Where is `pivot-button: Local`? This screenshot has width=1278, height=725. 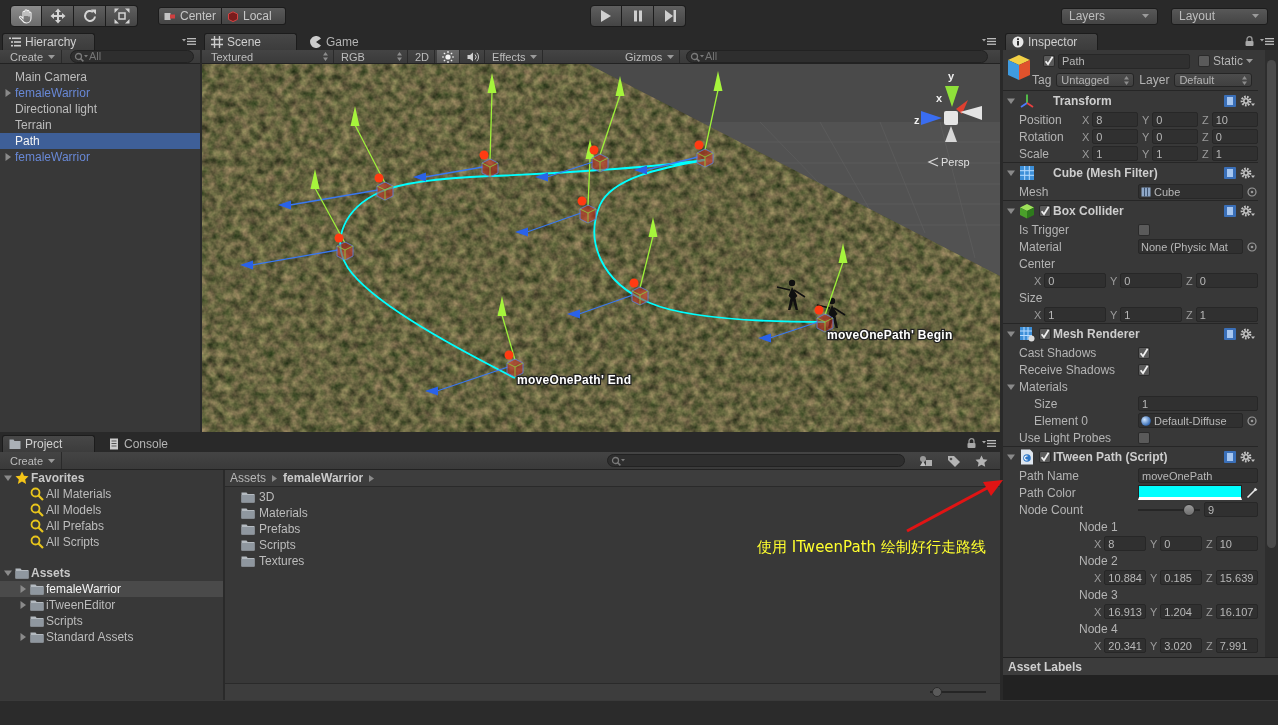
pivot-button: Local is located at coordinates (254, 16).